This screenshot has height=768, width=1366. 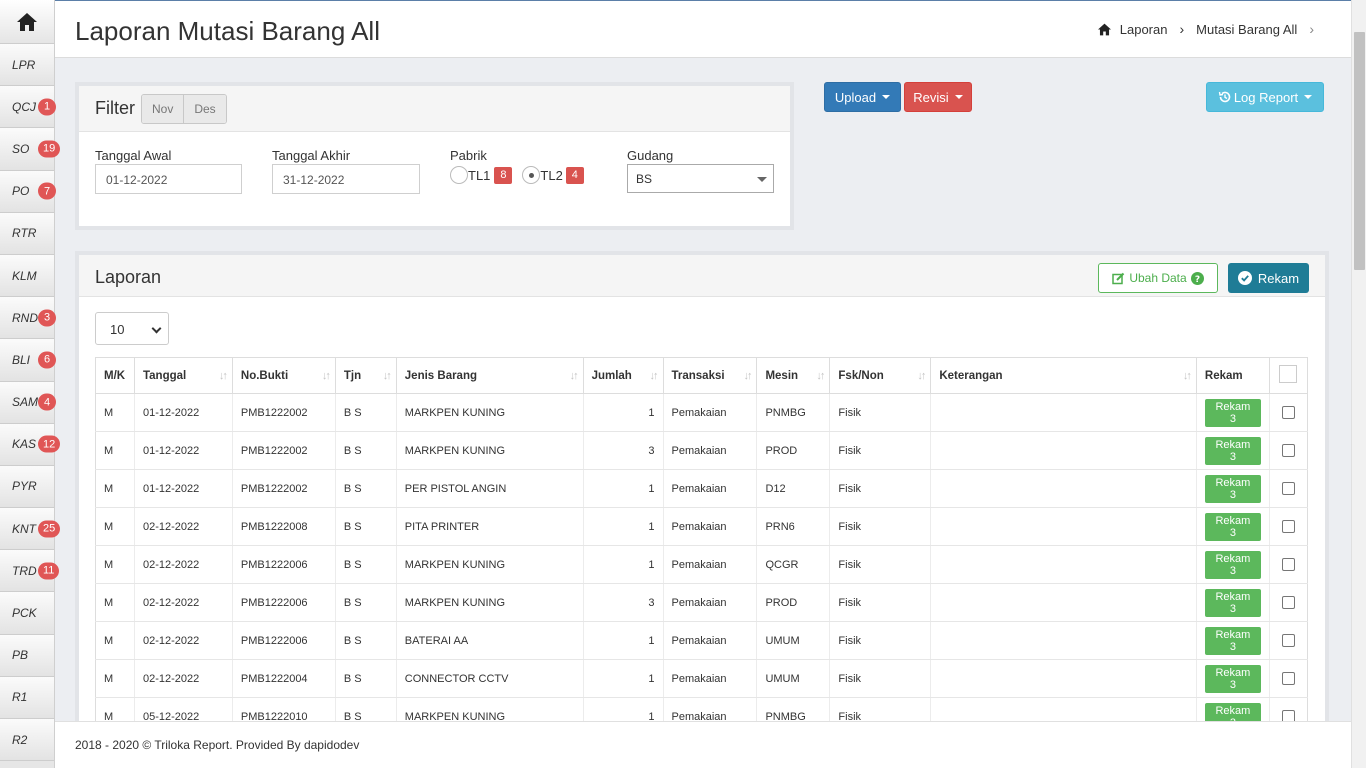 What do you see at coordinates (459, 175) in the screenshot?
I see `pabrik-tl1-radio` at bounding box center [459, 175].